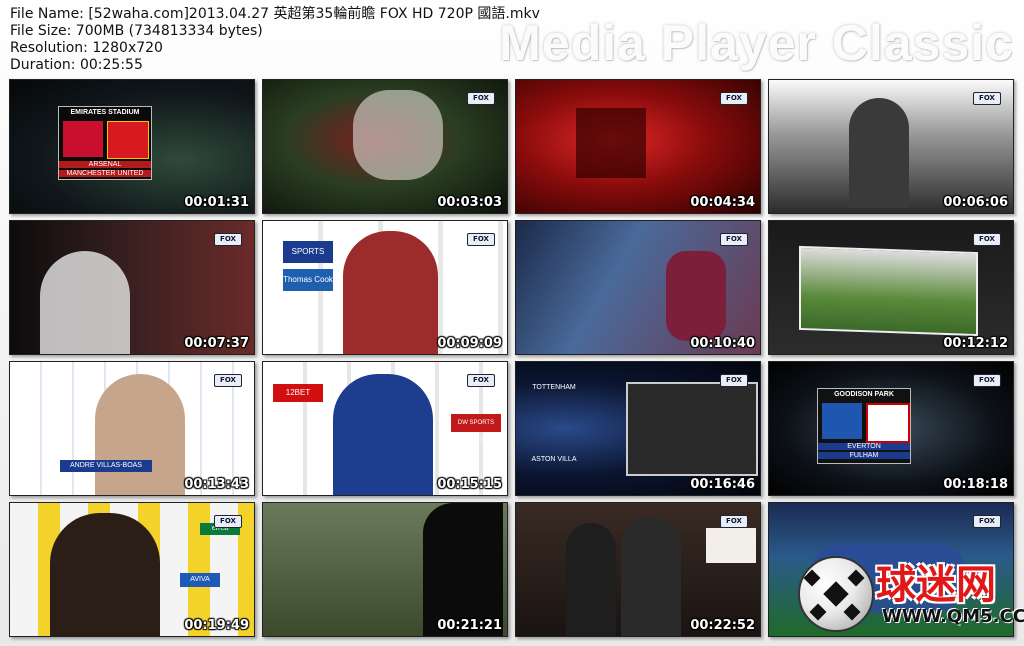  What do you see at coordinates (298, 393) in the screenshot?
I see `sponsor-board: 12BET` at bounding box center [298, 393].